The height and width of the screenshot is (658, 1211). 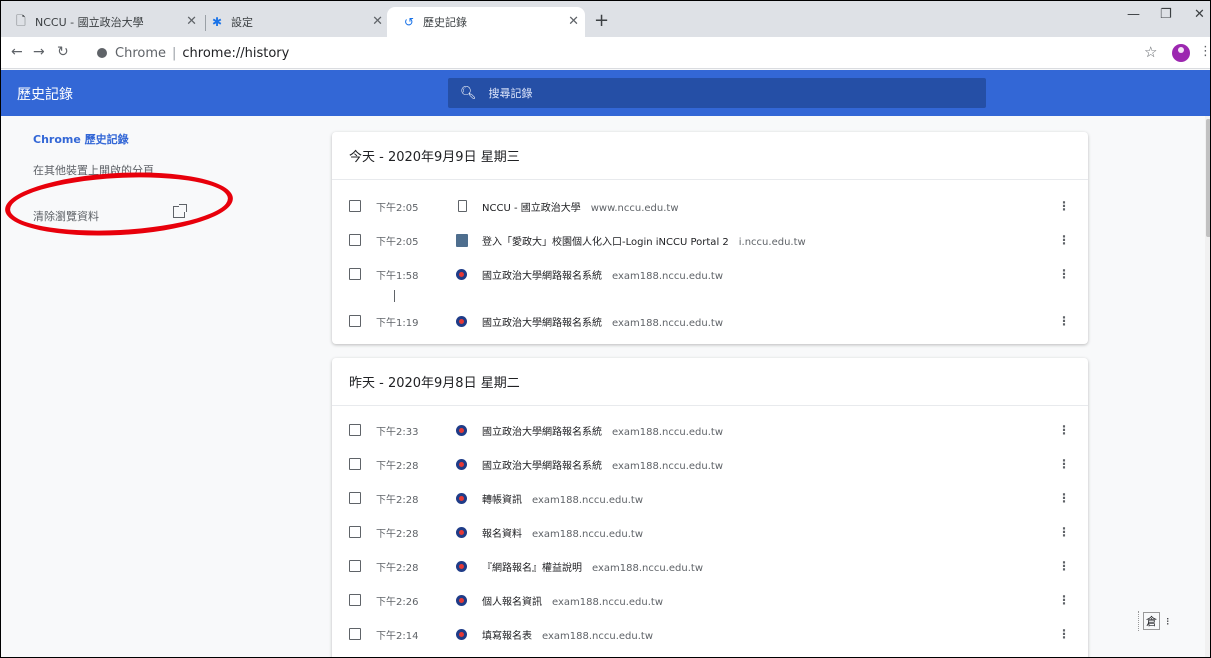 I want to click on restore-button: ❐, so click(x=1166, y=14).